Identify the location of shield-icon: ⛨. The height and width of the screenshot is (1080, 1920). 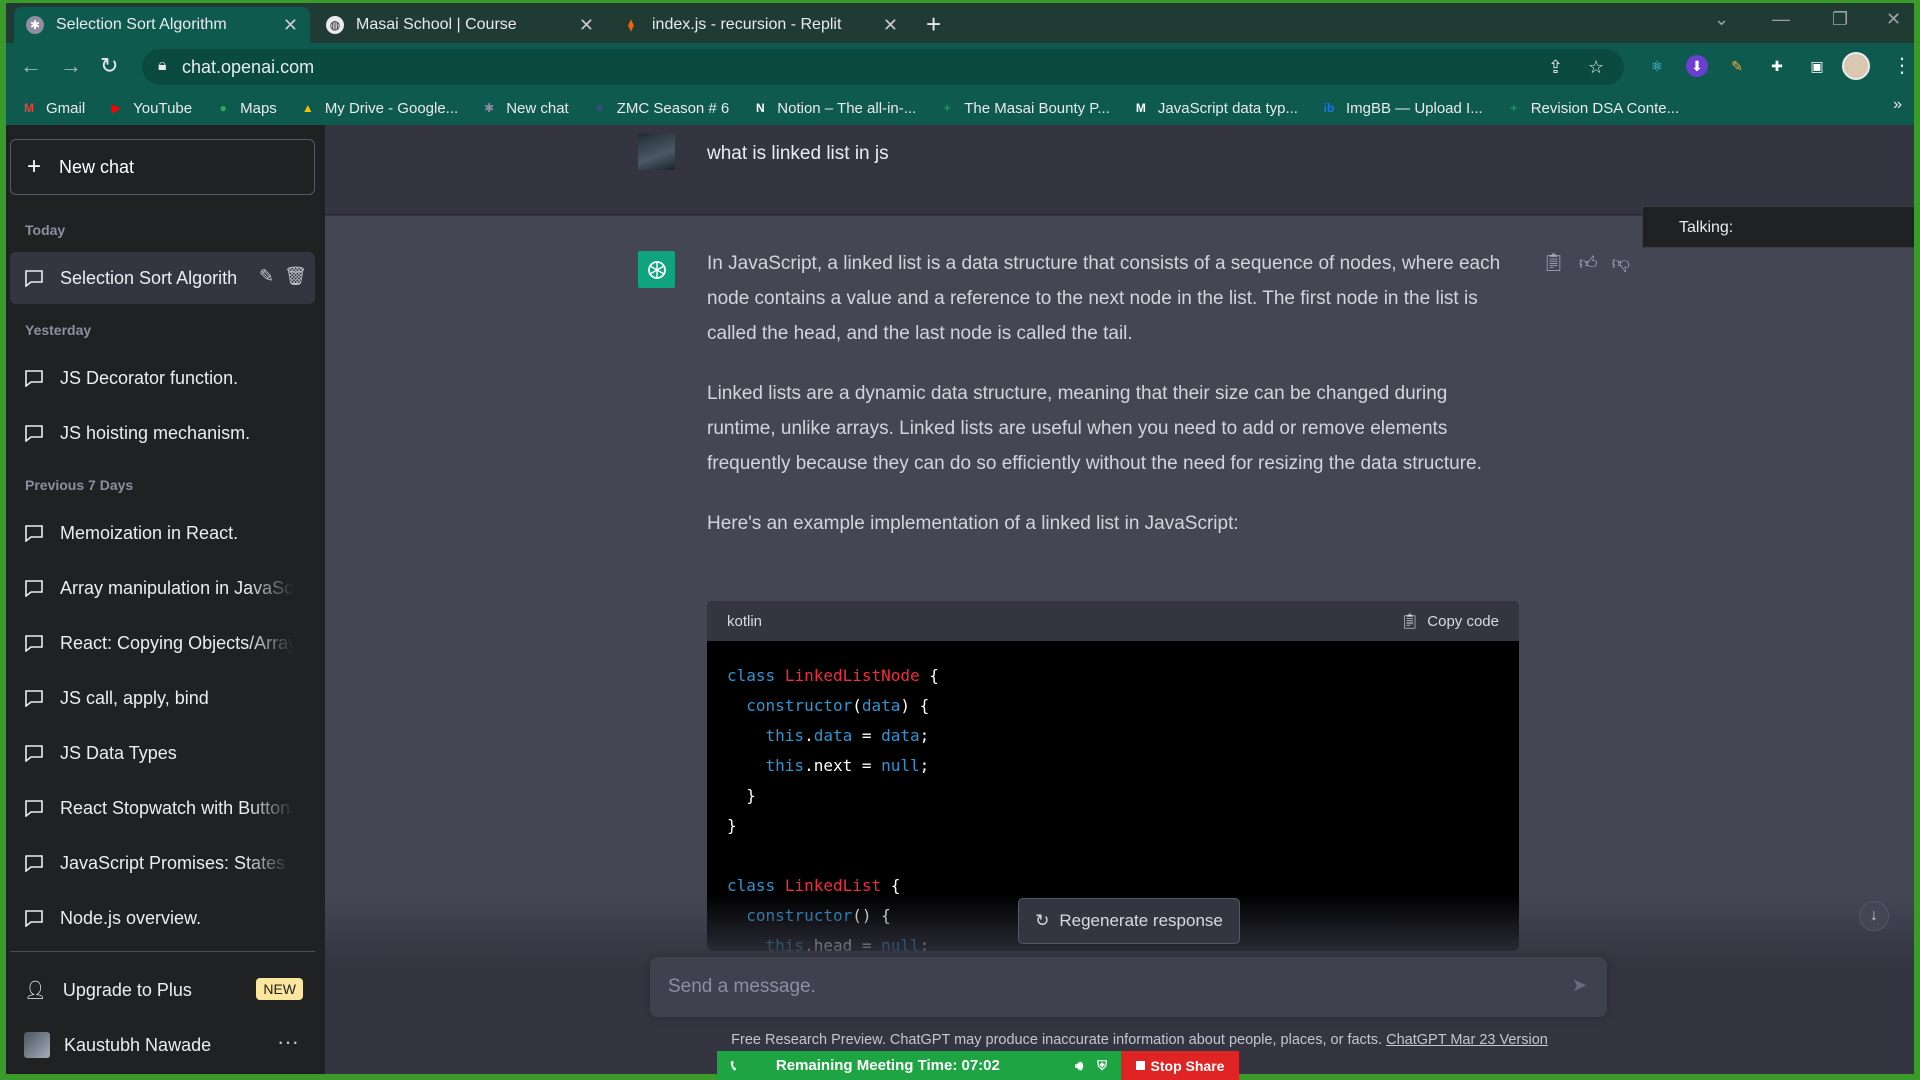
(1102, 1066).